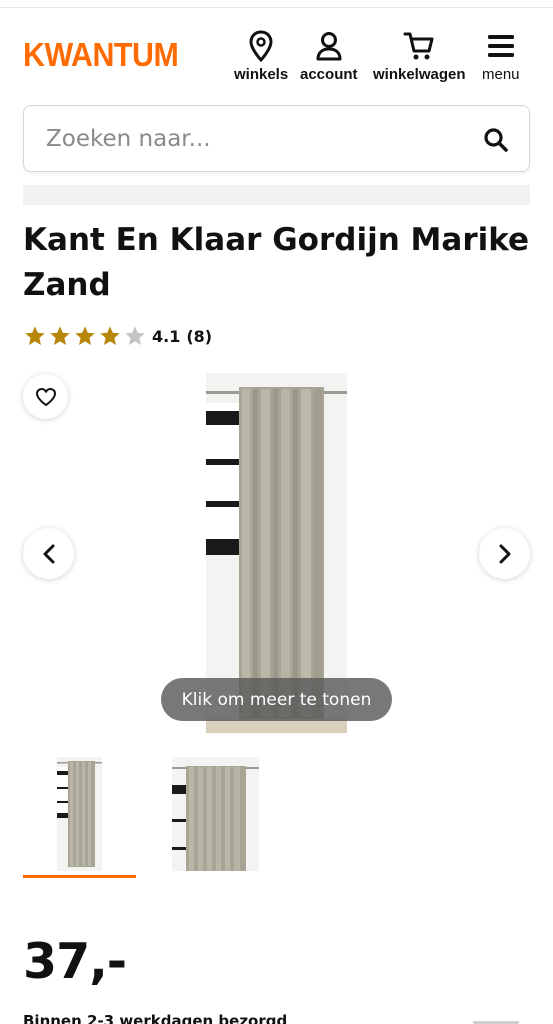 The width and height of the screenshot is (553, 1024). What do you see at coordinates (276, 262) in the screenshot?
I see `product-title: Kant En Klaar Gordijn Marike Zand` at bounding box center [276, 262].